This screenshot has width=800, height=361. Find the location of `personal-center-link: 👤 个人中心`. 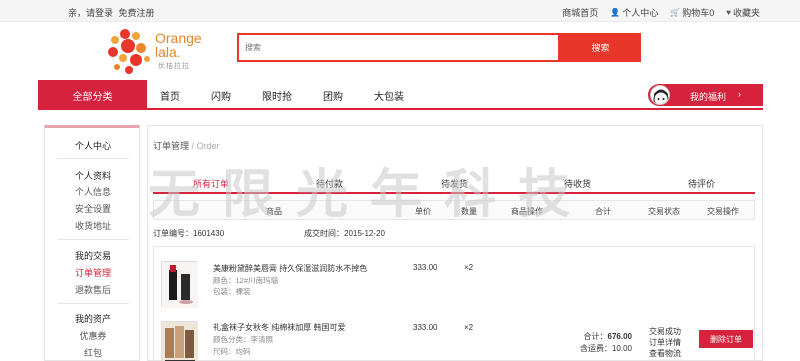

personal-center-link: 👤 个人中心 is located at coordinates (634, 12).